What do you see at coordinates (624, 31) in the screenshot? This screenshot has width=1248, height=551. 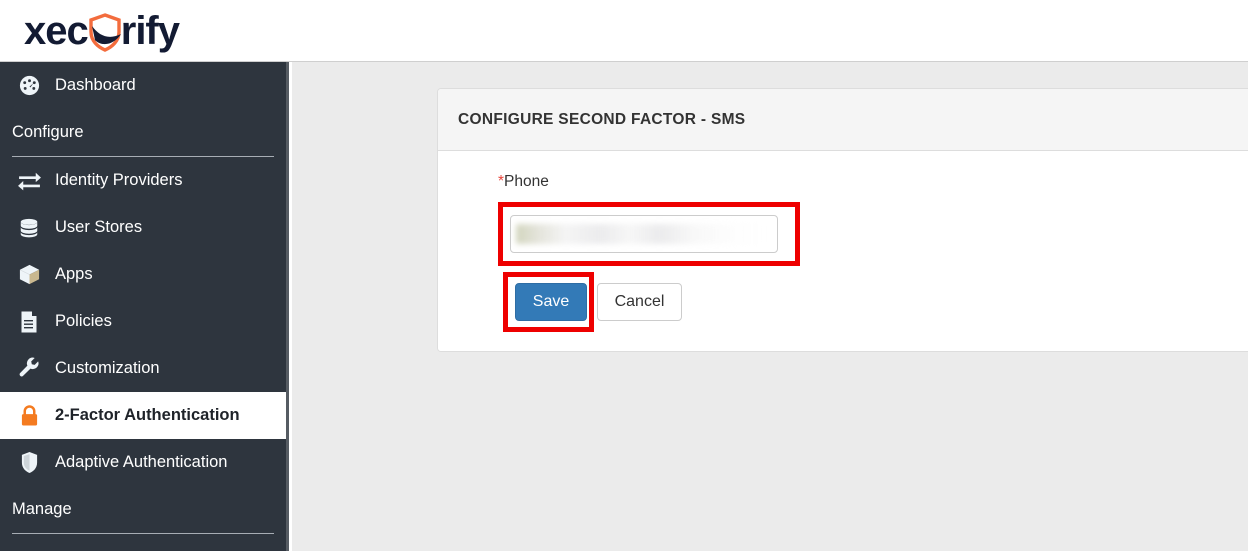 I see `top-header-bar: xec rify` at bounding box center [624, 31].